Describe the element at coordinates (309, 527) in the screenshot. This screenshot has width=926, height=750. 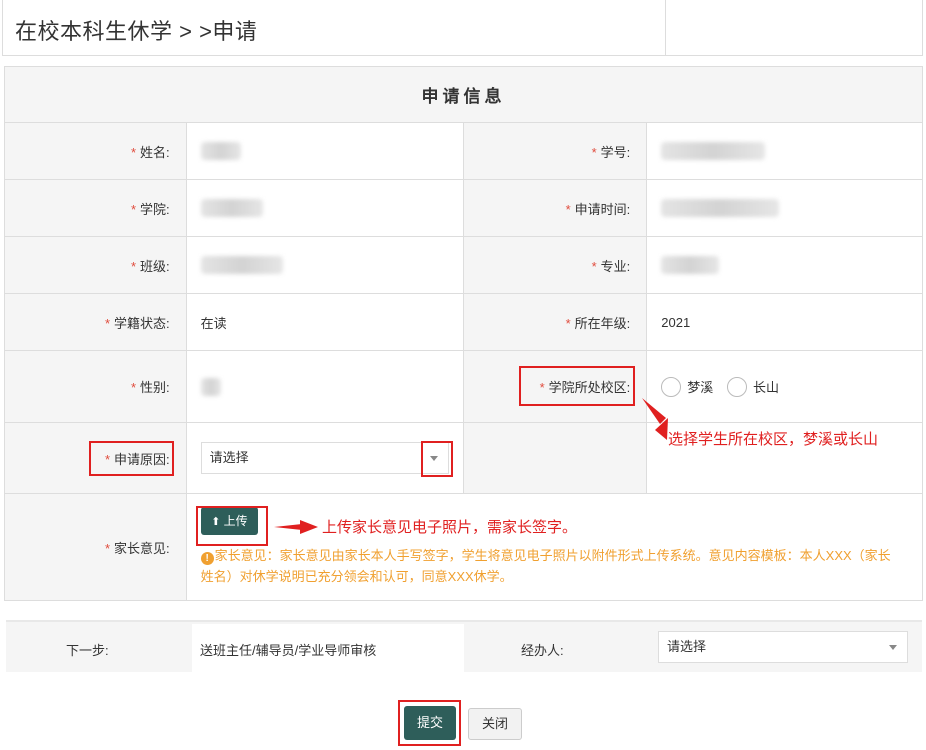
I see `upload-arrow-head` at that location.